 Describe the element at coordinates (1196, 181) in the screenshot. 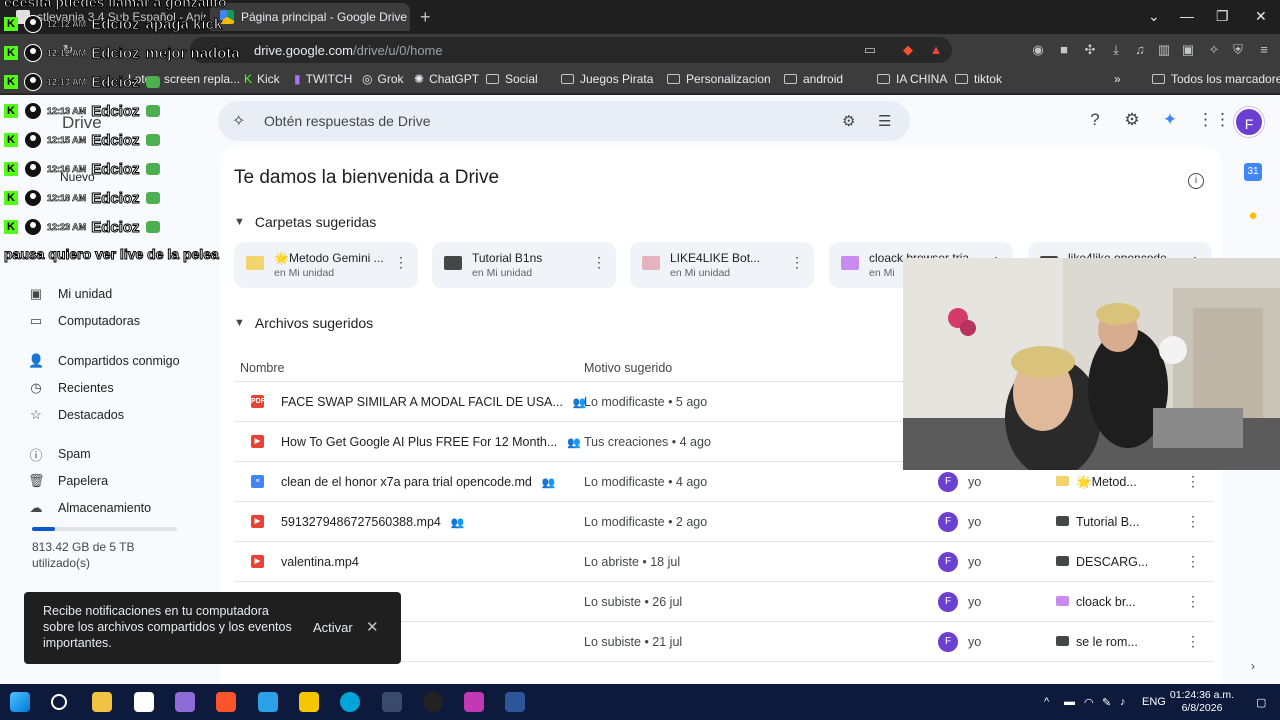

I see `info-icon: i` at that location.